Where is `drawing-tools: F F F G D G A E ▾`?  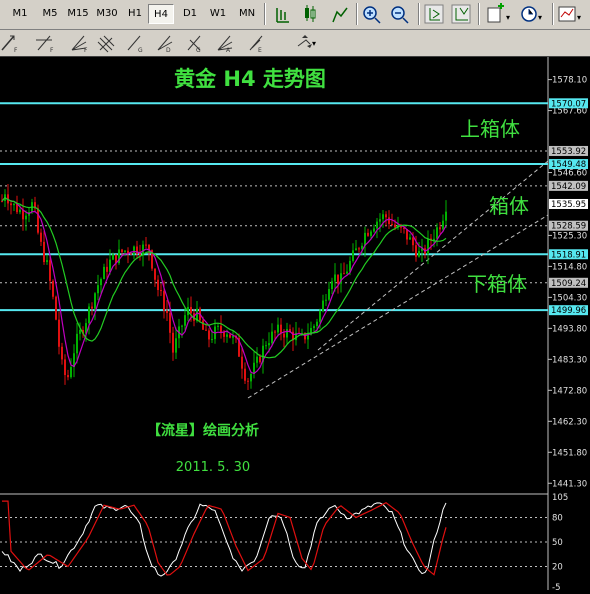 drawing-tools: F F F G D G A E ▾ is located at coordinates (158, 44).